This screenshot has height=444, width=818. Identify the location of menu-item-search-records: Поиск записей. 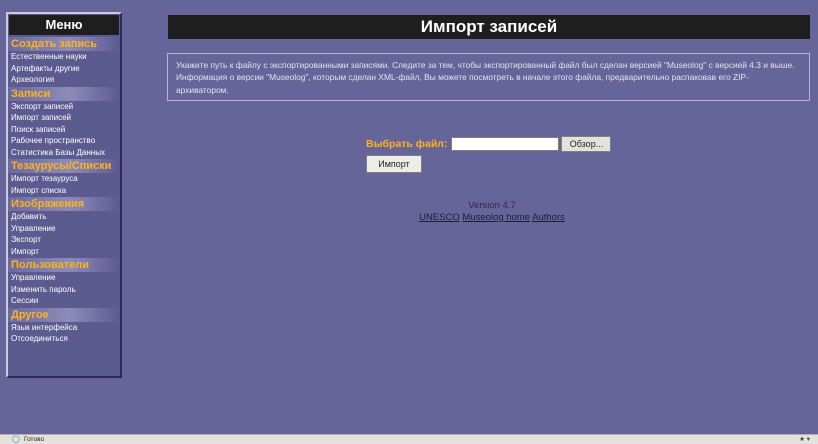
(64, 130).